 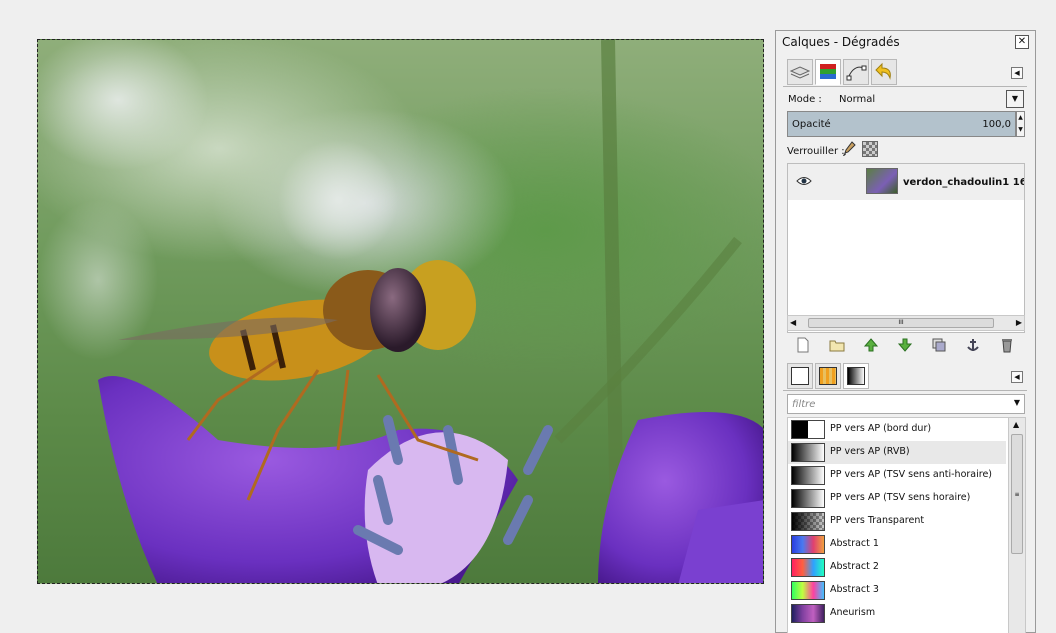 I want to click on list-item: PP vers AP (TSV sens horaire), so click(x=897, y=498).